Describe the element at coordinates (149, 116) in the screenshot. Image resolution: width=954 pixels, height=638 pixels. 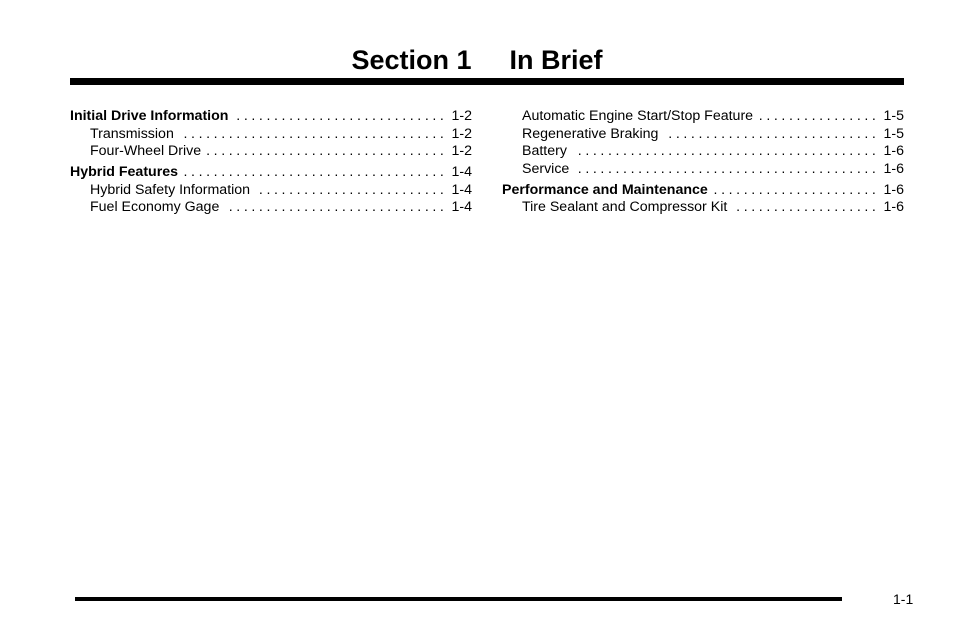
I see `toc-entry-label: Initial Drive Information` at that location.